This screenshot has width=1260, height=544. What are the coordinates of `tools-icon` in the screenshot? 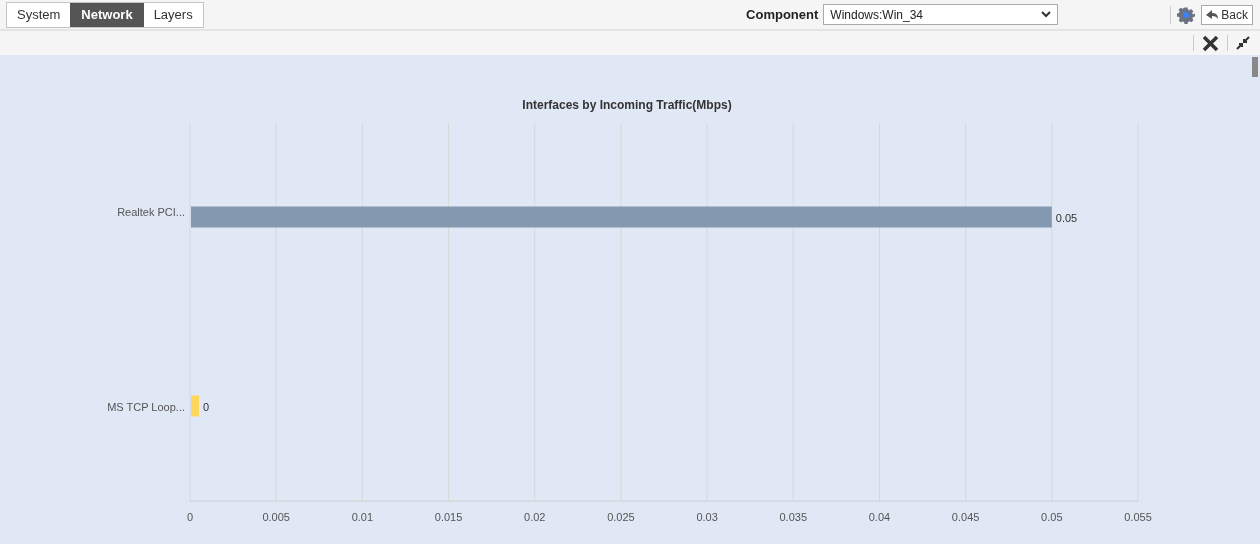 It's located at (1210, 43).